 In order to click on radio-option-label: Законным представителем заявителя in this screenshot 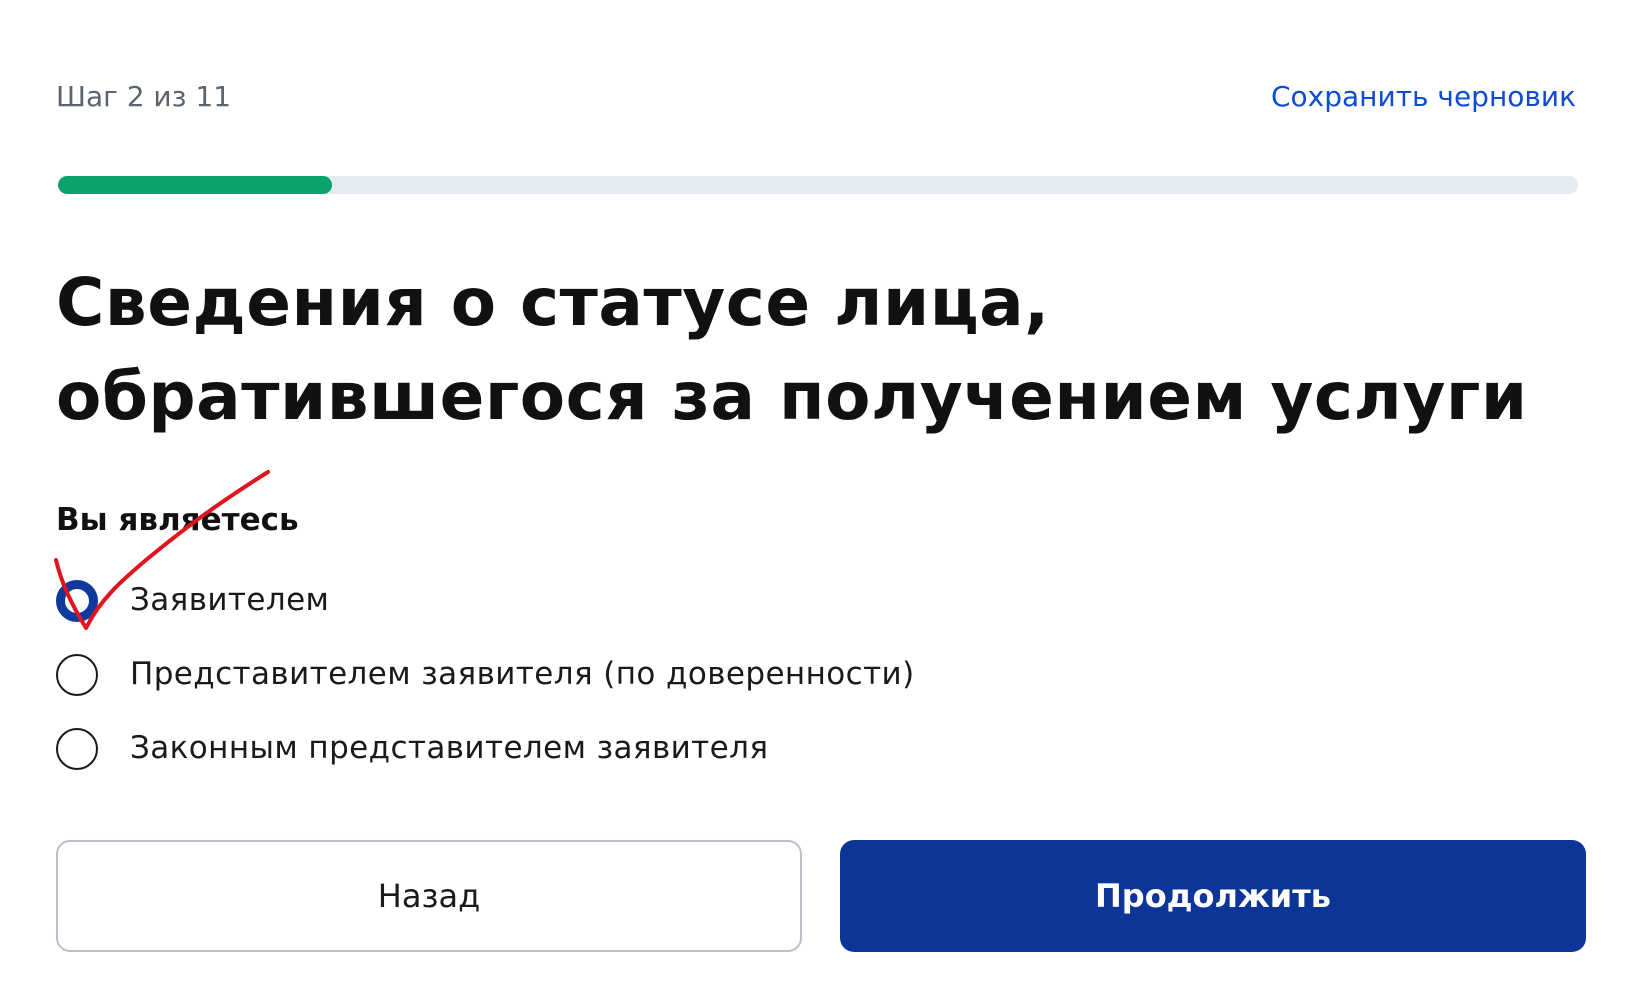, I will do `click(449, 748)`.